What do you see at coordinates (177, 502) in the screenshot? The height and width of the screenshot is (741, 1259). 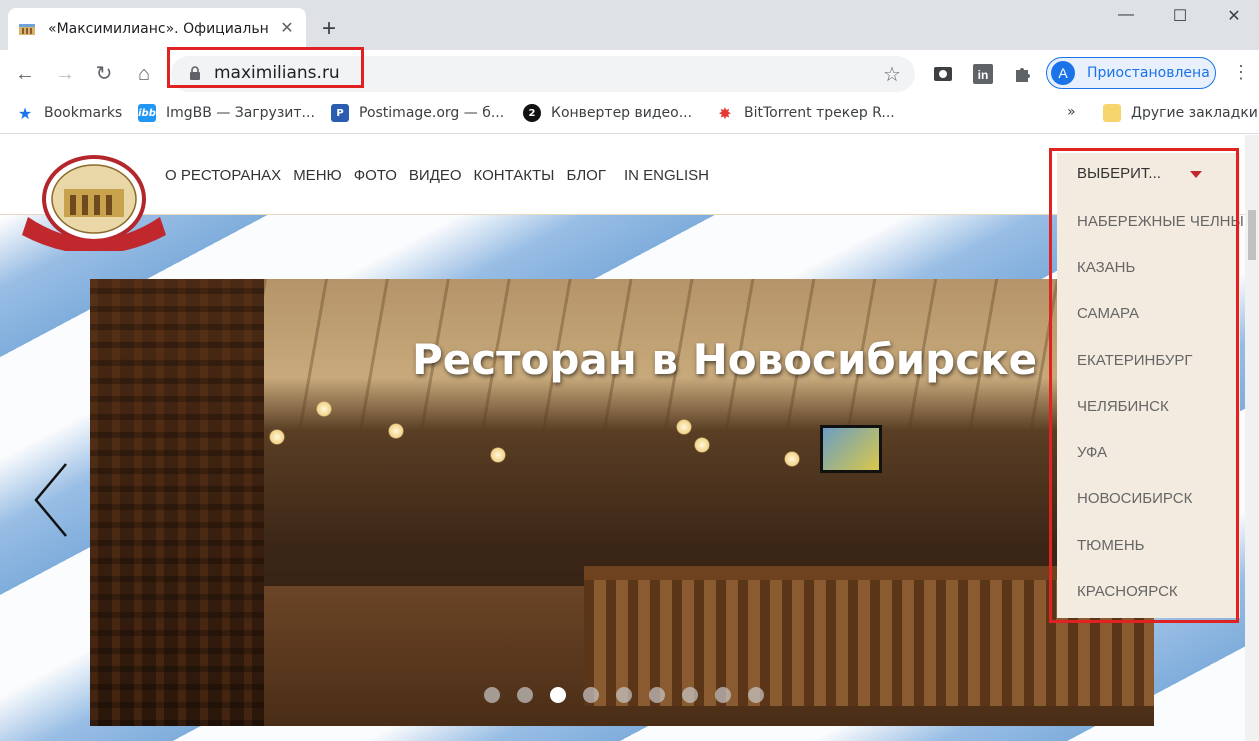 I see `carved-wood-panel` at bounding box center [177, 502].